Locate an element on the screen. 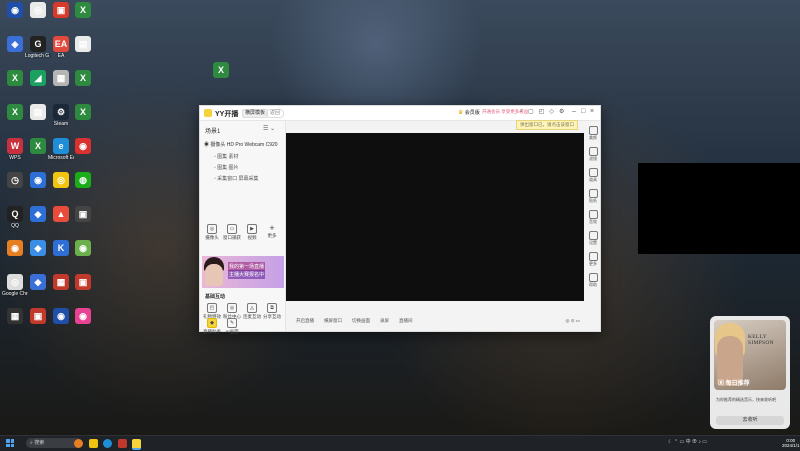 This screenshot has width=800, height=451. yy-taskbar-icon is located at coordinates (136, 444).